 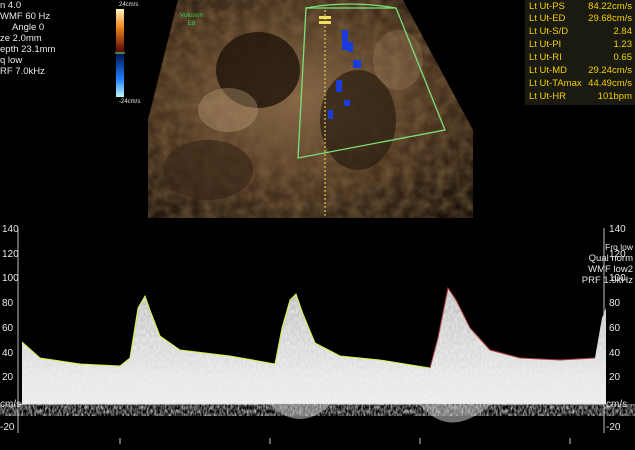 What do you see at coordinates (545, 44) in the screenshot?
I see `measure-label: Lt Ut-PI` at bounding box center [545, 44].